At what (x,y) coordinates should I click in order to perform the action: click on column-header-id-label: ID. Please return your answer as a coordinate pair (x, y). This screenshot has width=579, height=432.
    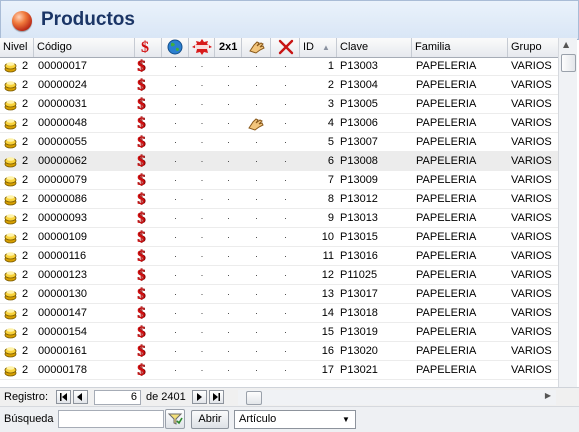
    Looking at the image, I should click on (308, 47).